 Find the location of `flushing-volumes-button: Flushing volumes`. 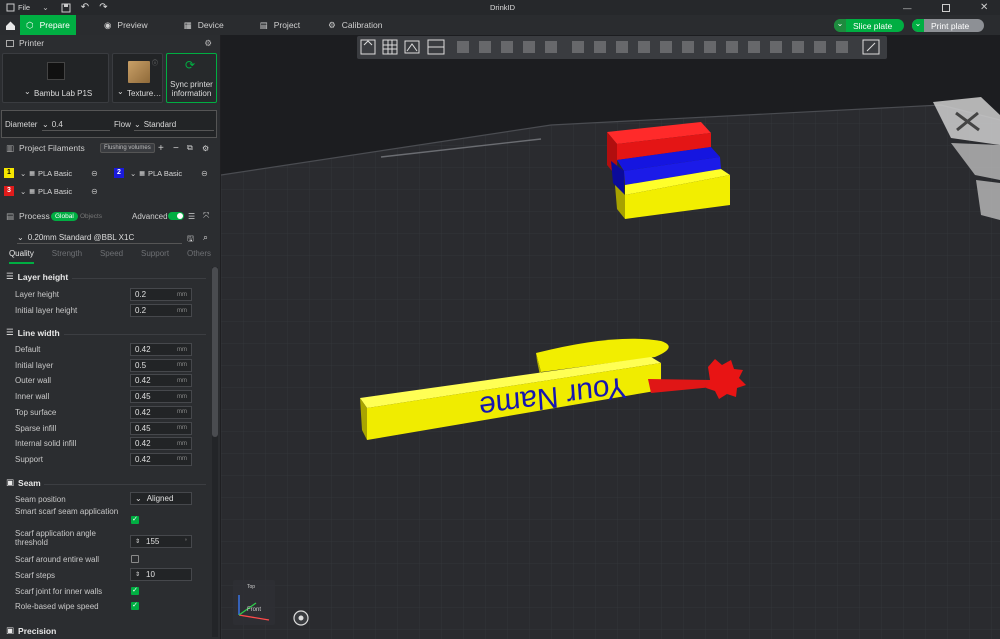

flushing-volumes-button: Flushing volumes is located at coordinates (127, 148).